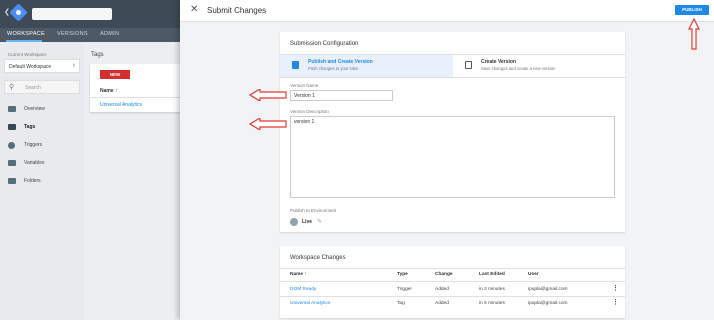 The height and width of the screenshot is (320, 714). I want to click on tags-title: Tags, so click(97, 55).